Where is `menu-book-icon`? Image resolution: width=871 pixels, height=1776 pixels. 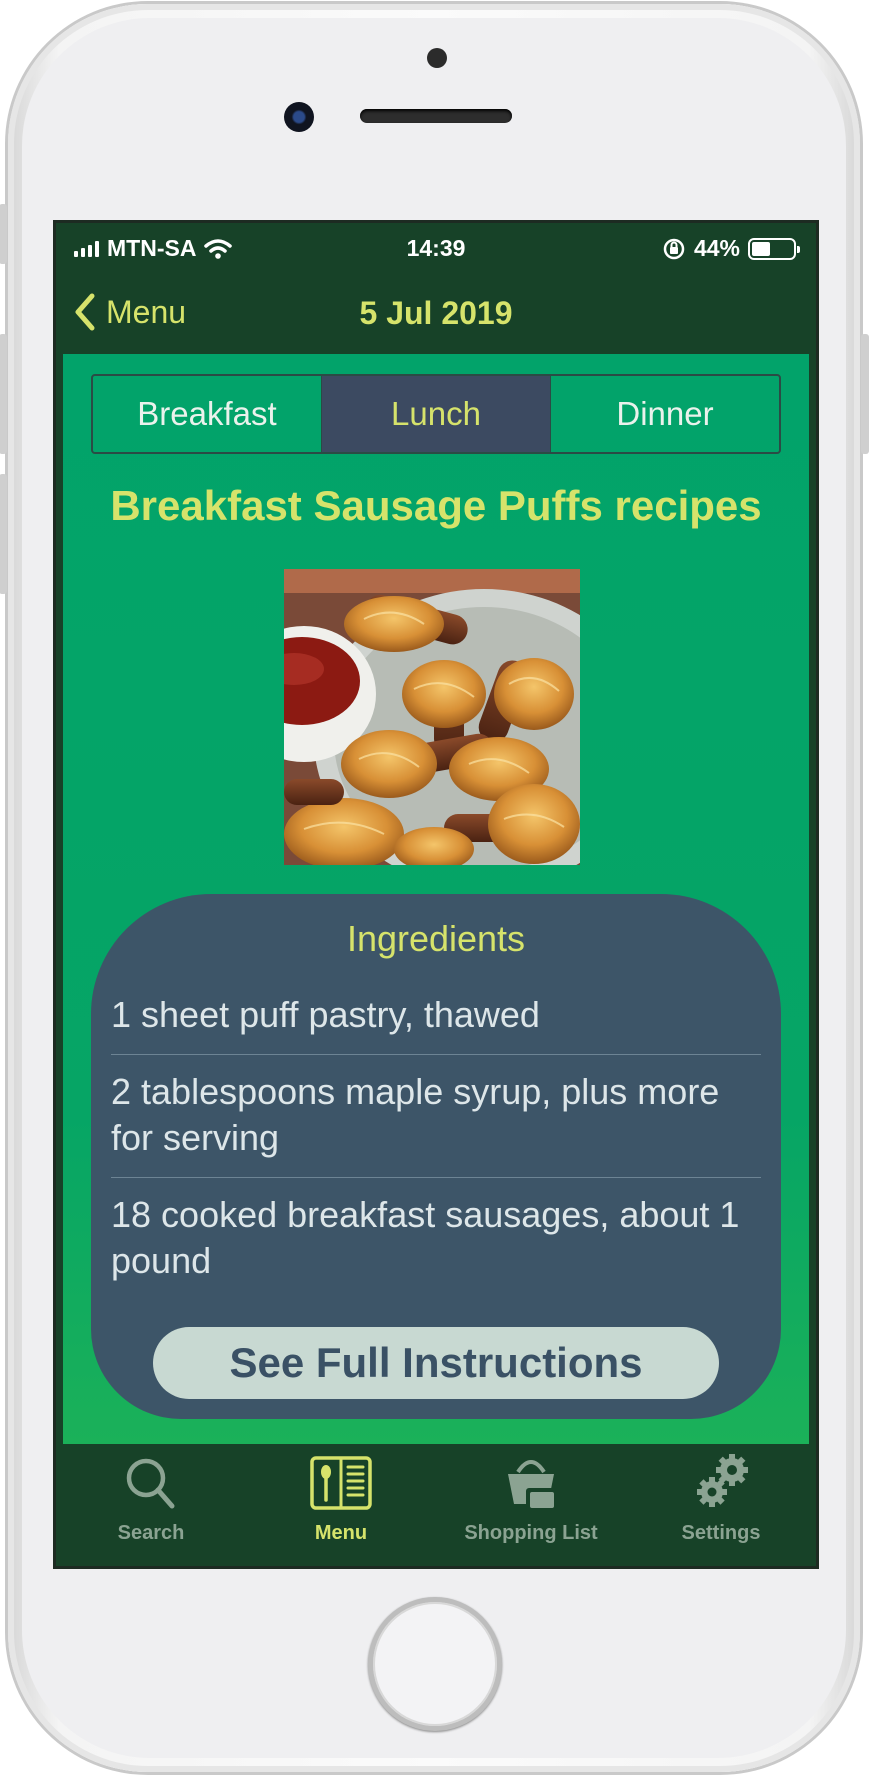 menu-book-icon is located at coordinates (341, 1483).